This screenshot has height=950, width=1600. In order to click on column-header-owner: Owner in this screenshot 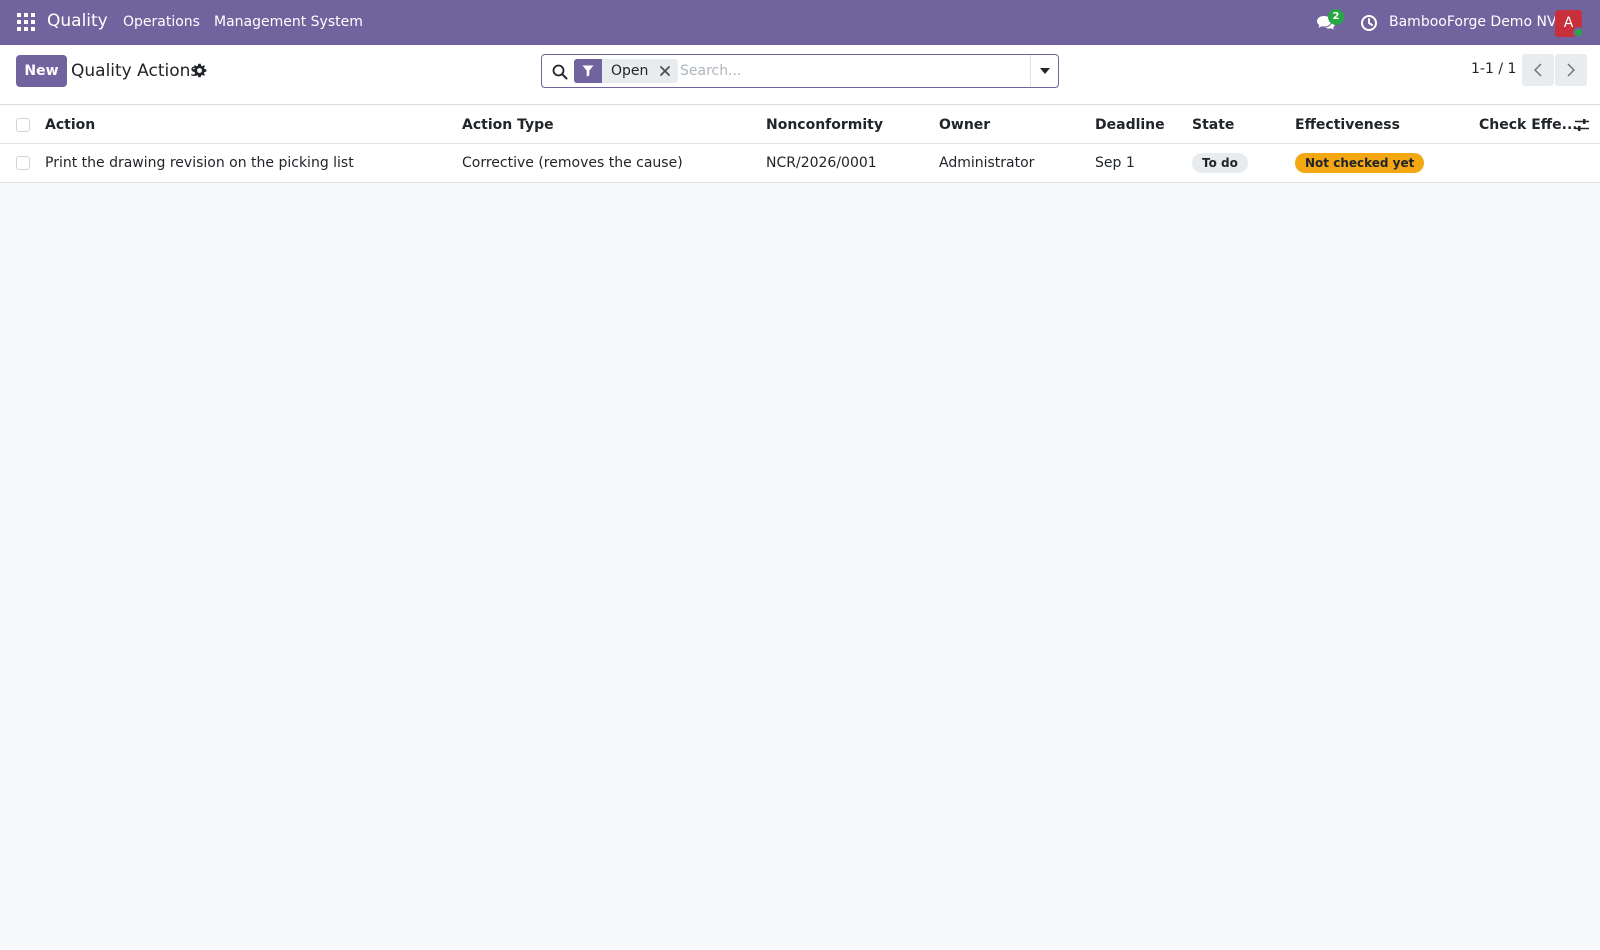, I will do `click(964, 124)`.